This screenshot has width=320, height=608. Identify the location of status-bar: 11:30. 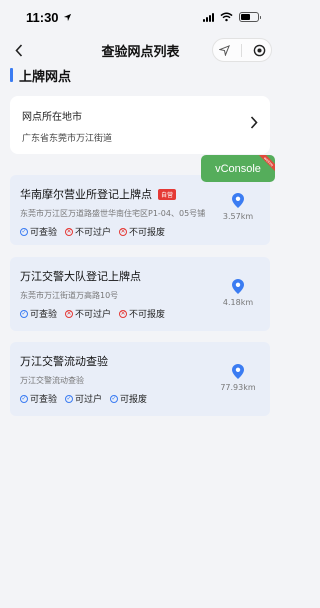
(140, 17).